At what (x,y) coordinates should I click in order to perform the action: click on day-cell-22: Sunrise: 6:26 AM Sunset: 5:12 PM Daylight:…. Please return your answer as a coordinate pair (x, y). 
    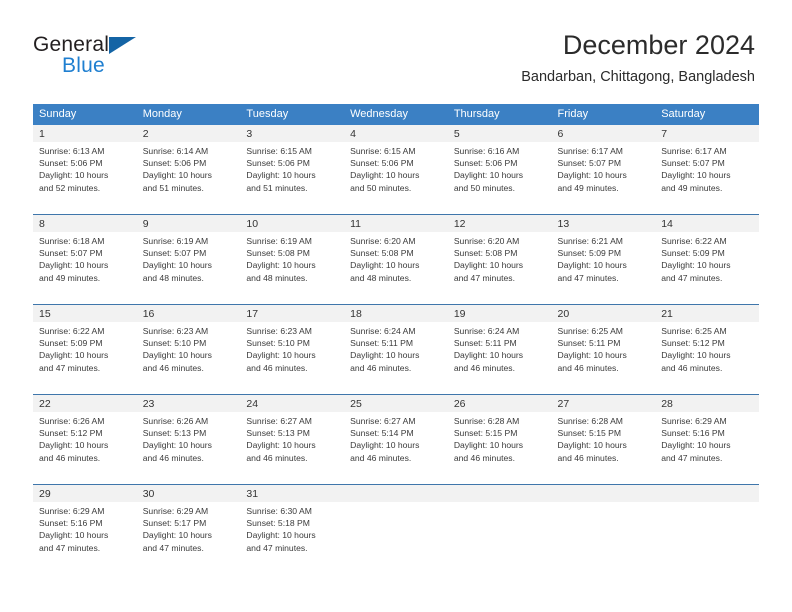
    Looking at the image, I should click on (85, 448).